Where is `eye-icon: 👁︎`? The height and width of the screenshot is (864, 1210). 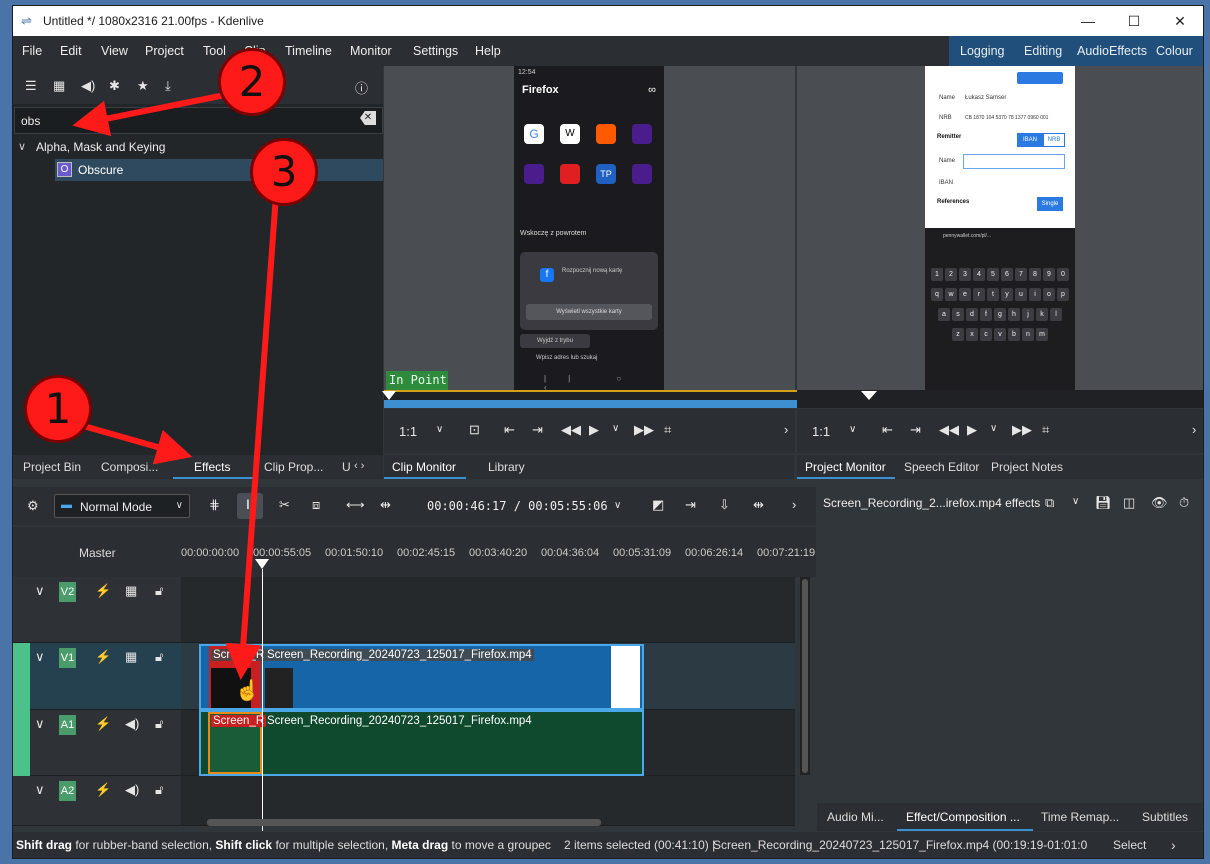 eye-icon: 👁︎ is located at coordinates (1159, 503).